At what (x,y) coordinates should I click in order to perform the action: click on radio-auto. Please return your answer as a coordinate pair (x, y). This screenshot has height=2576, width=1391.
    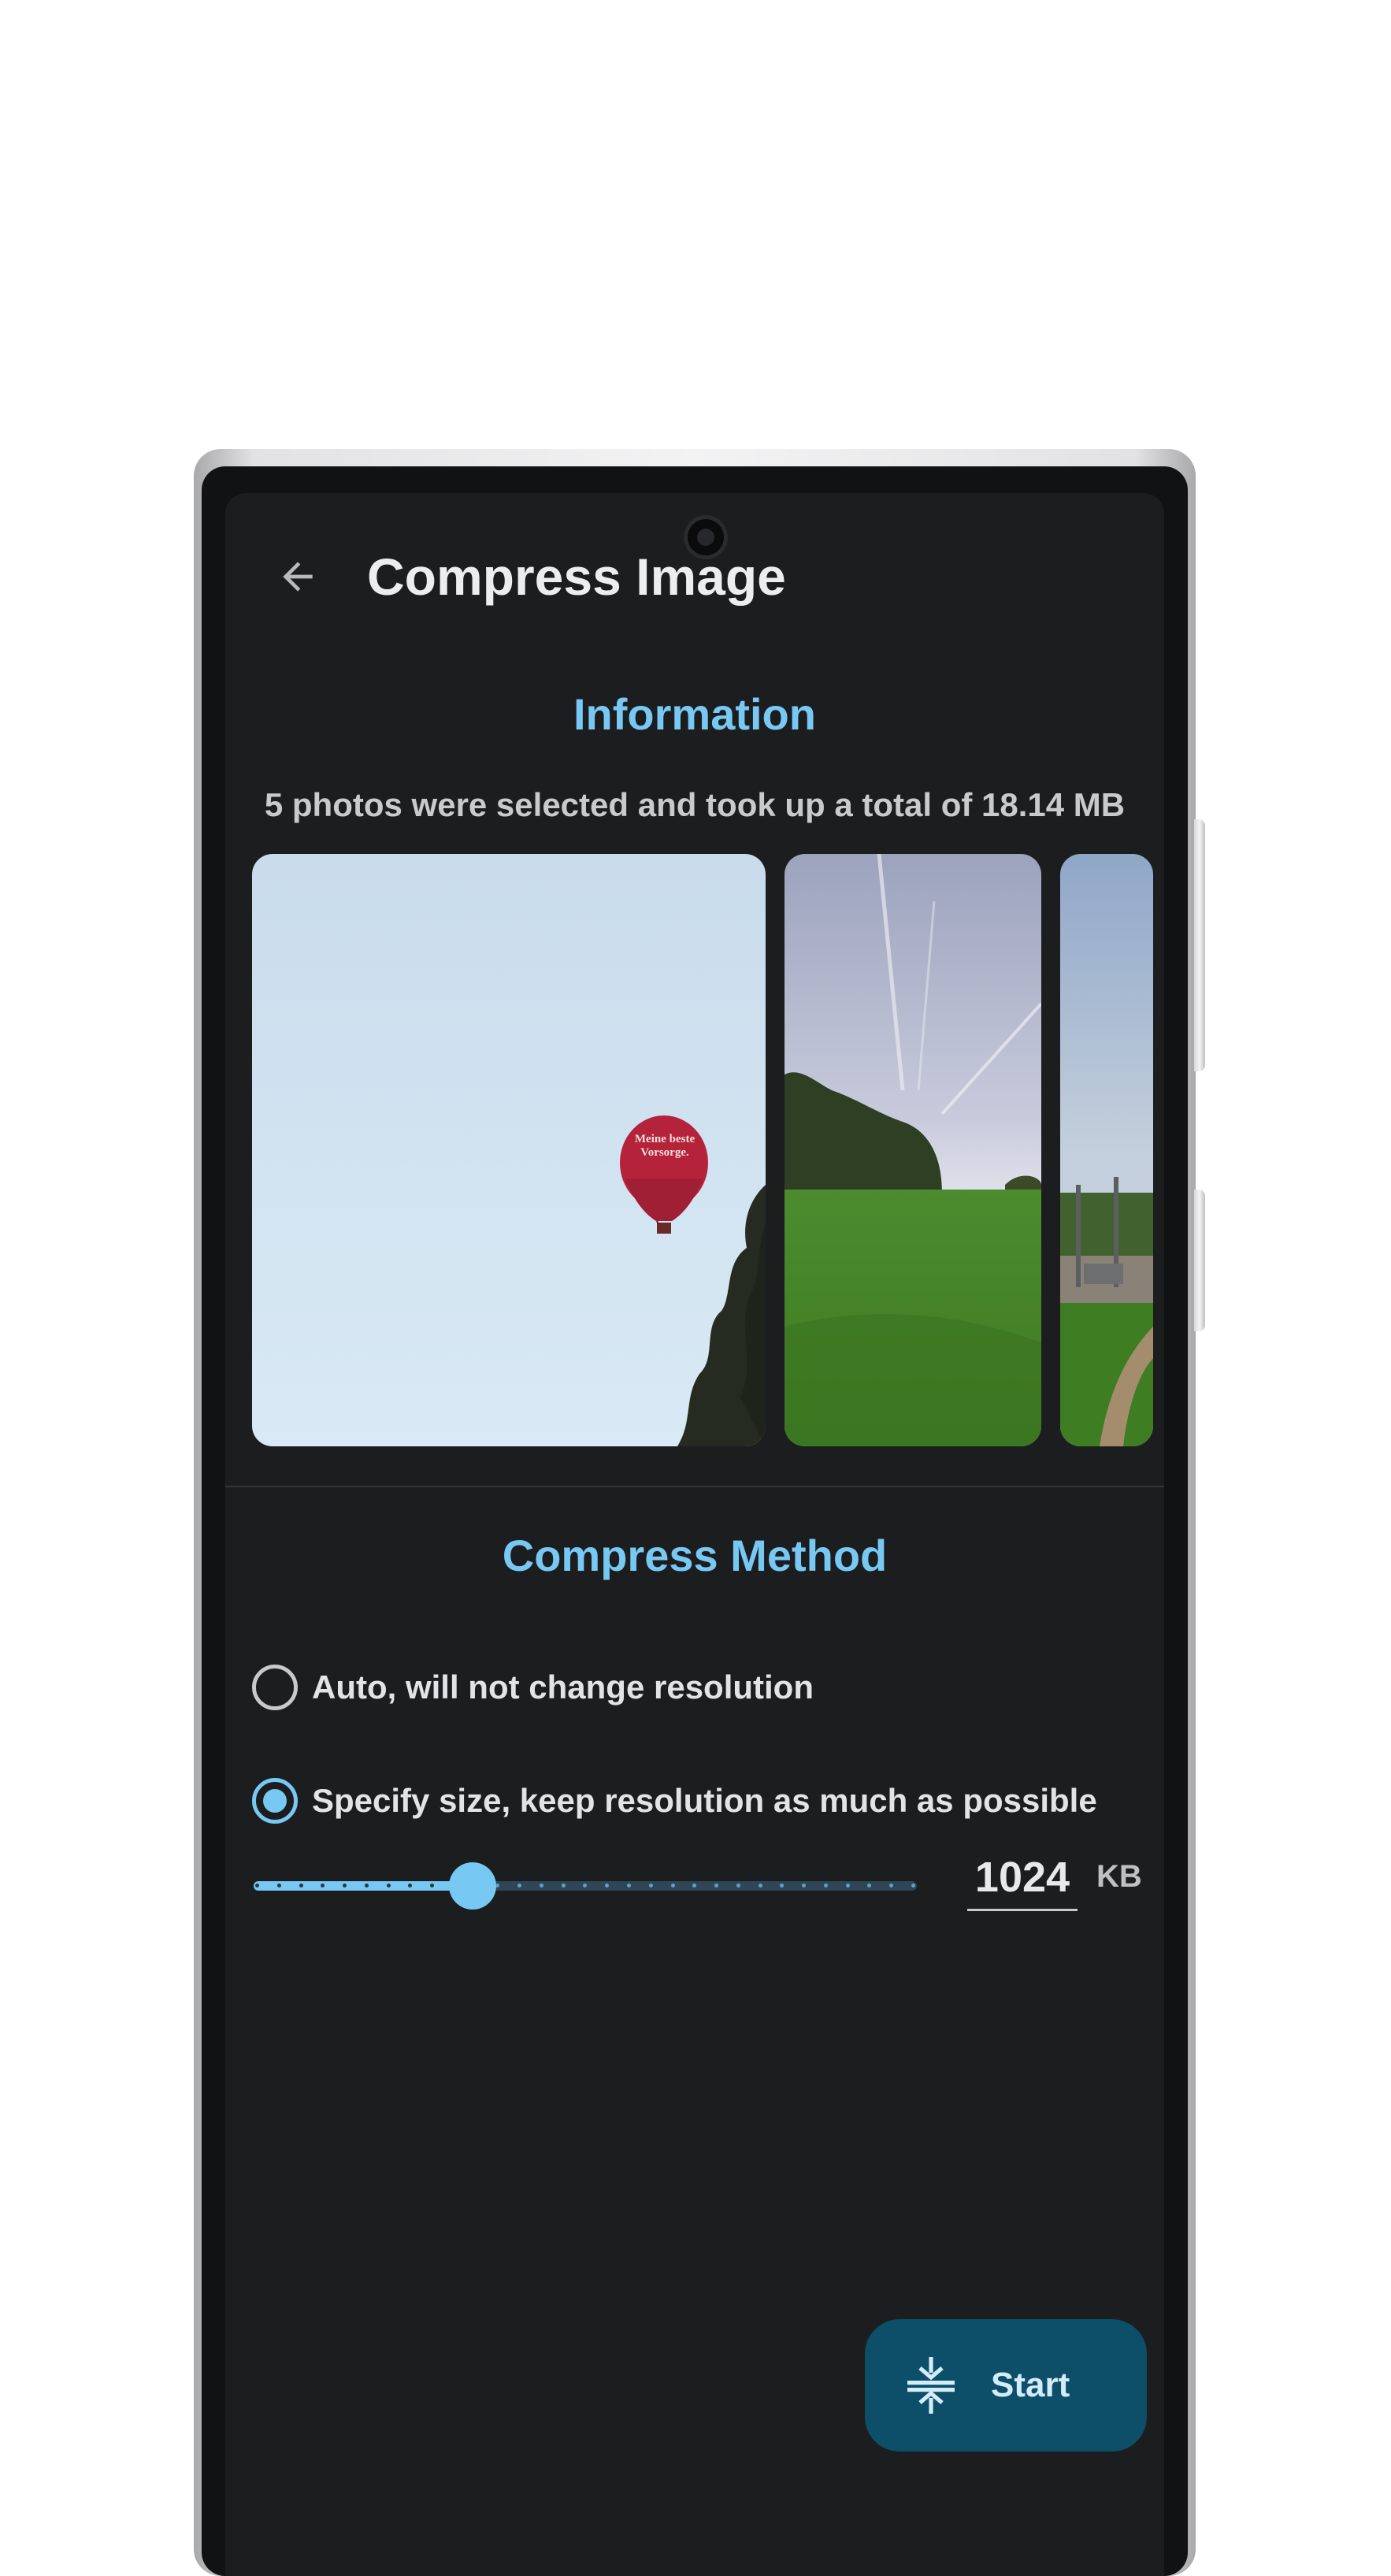
    Looking at the image, I should click on (275, 1687).